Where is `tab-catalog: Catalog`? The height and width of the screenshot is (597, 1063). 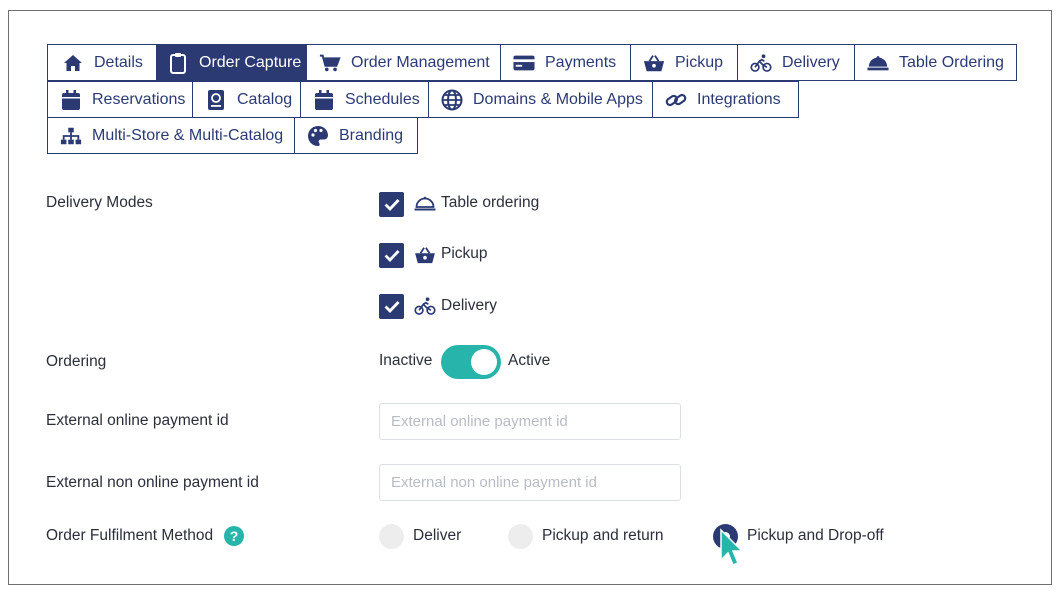
tab-catalog: Catalog is located at coordinates (246, 99).